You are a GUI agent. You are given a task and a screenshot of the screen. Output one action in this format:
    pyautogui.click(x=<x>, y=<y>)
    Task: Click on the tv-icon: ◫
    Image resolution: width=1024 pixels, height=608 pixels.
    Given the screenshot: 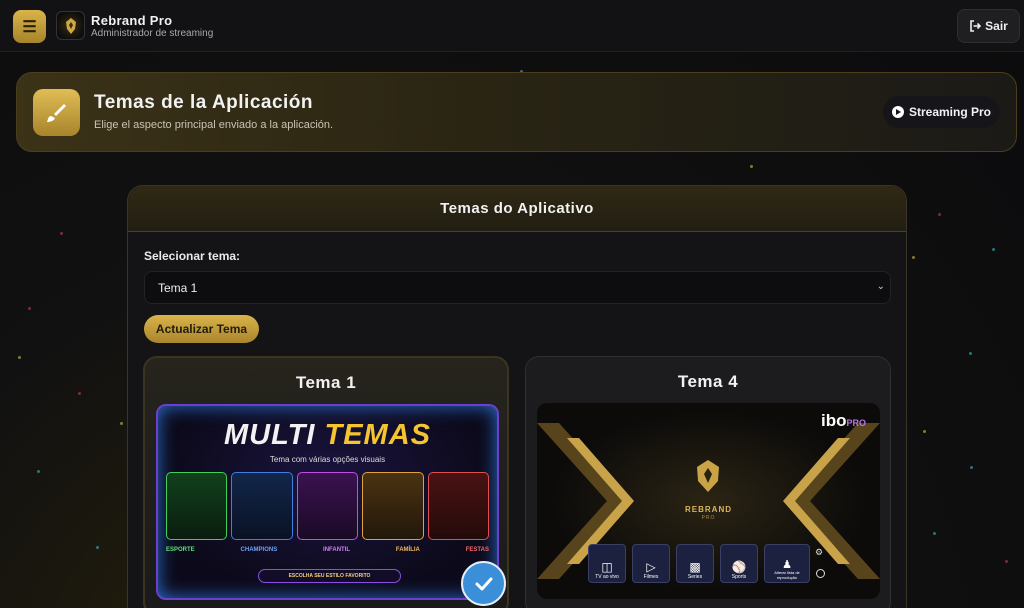 What is the action you would take?
    pyautogui.click(x=607, y=567)
    